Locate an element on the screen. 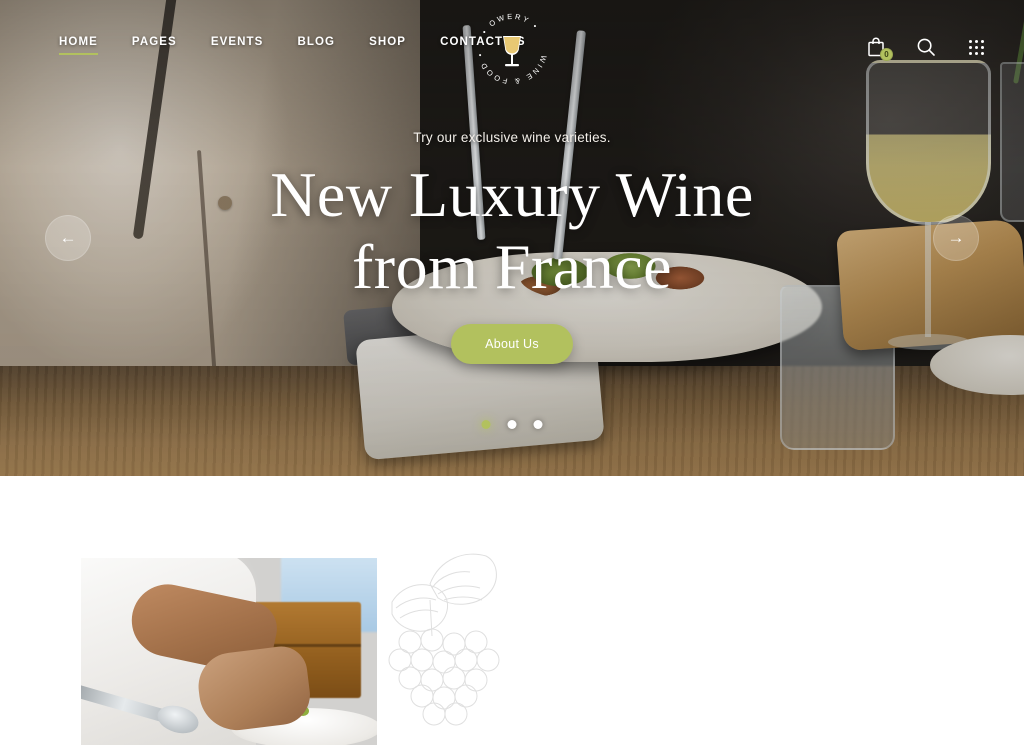 This screenshot has width=1024, height=745. grid-menu-button is located at coordinates (976, 47).